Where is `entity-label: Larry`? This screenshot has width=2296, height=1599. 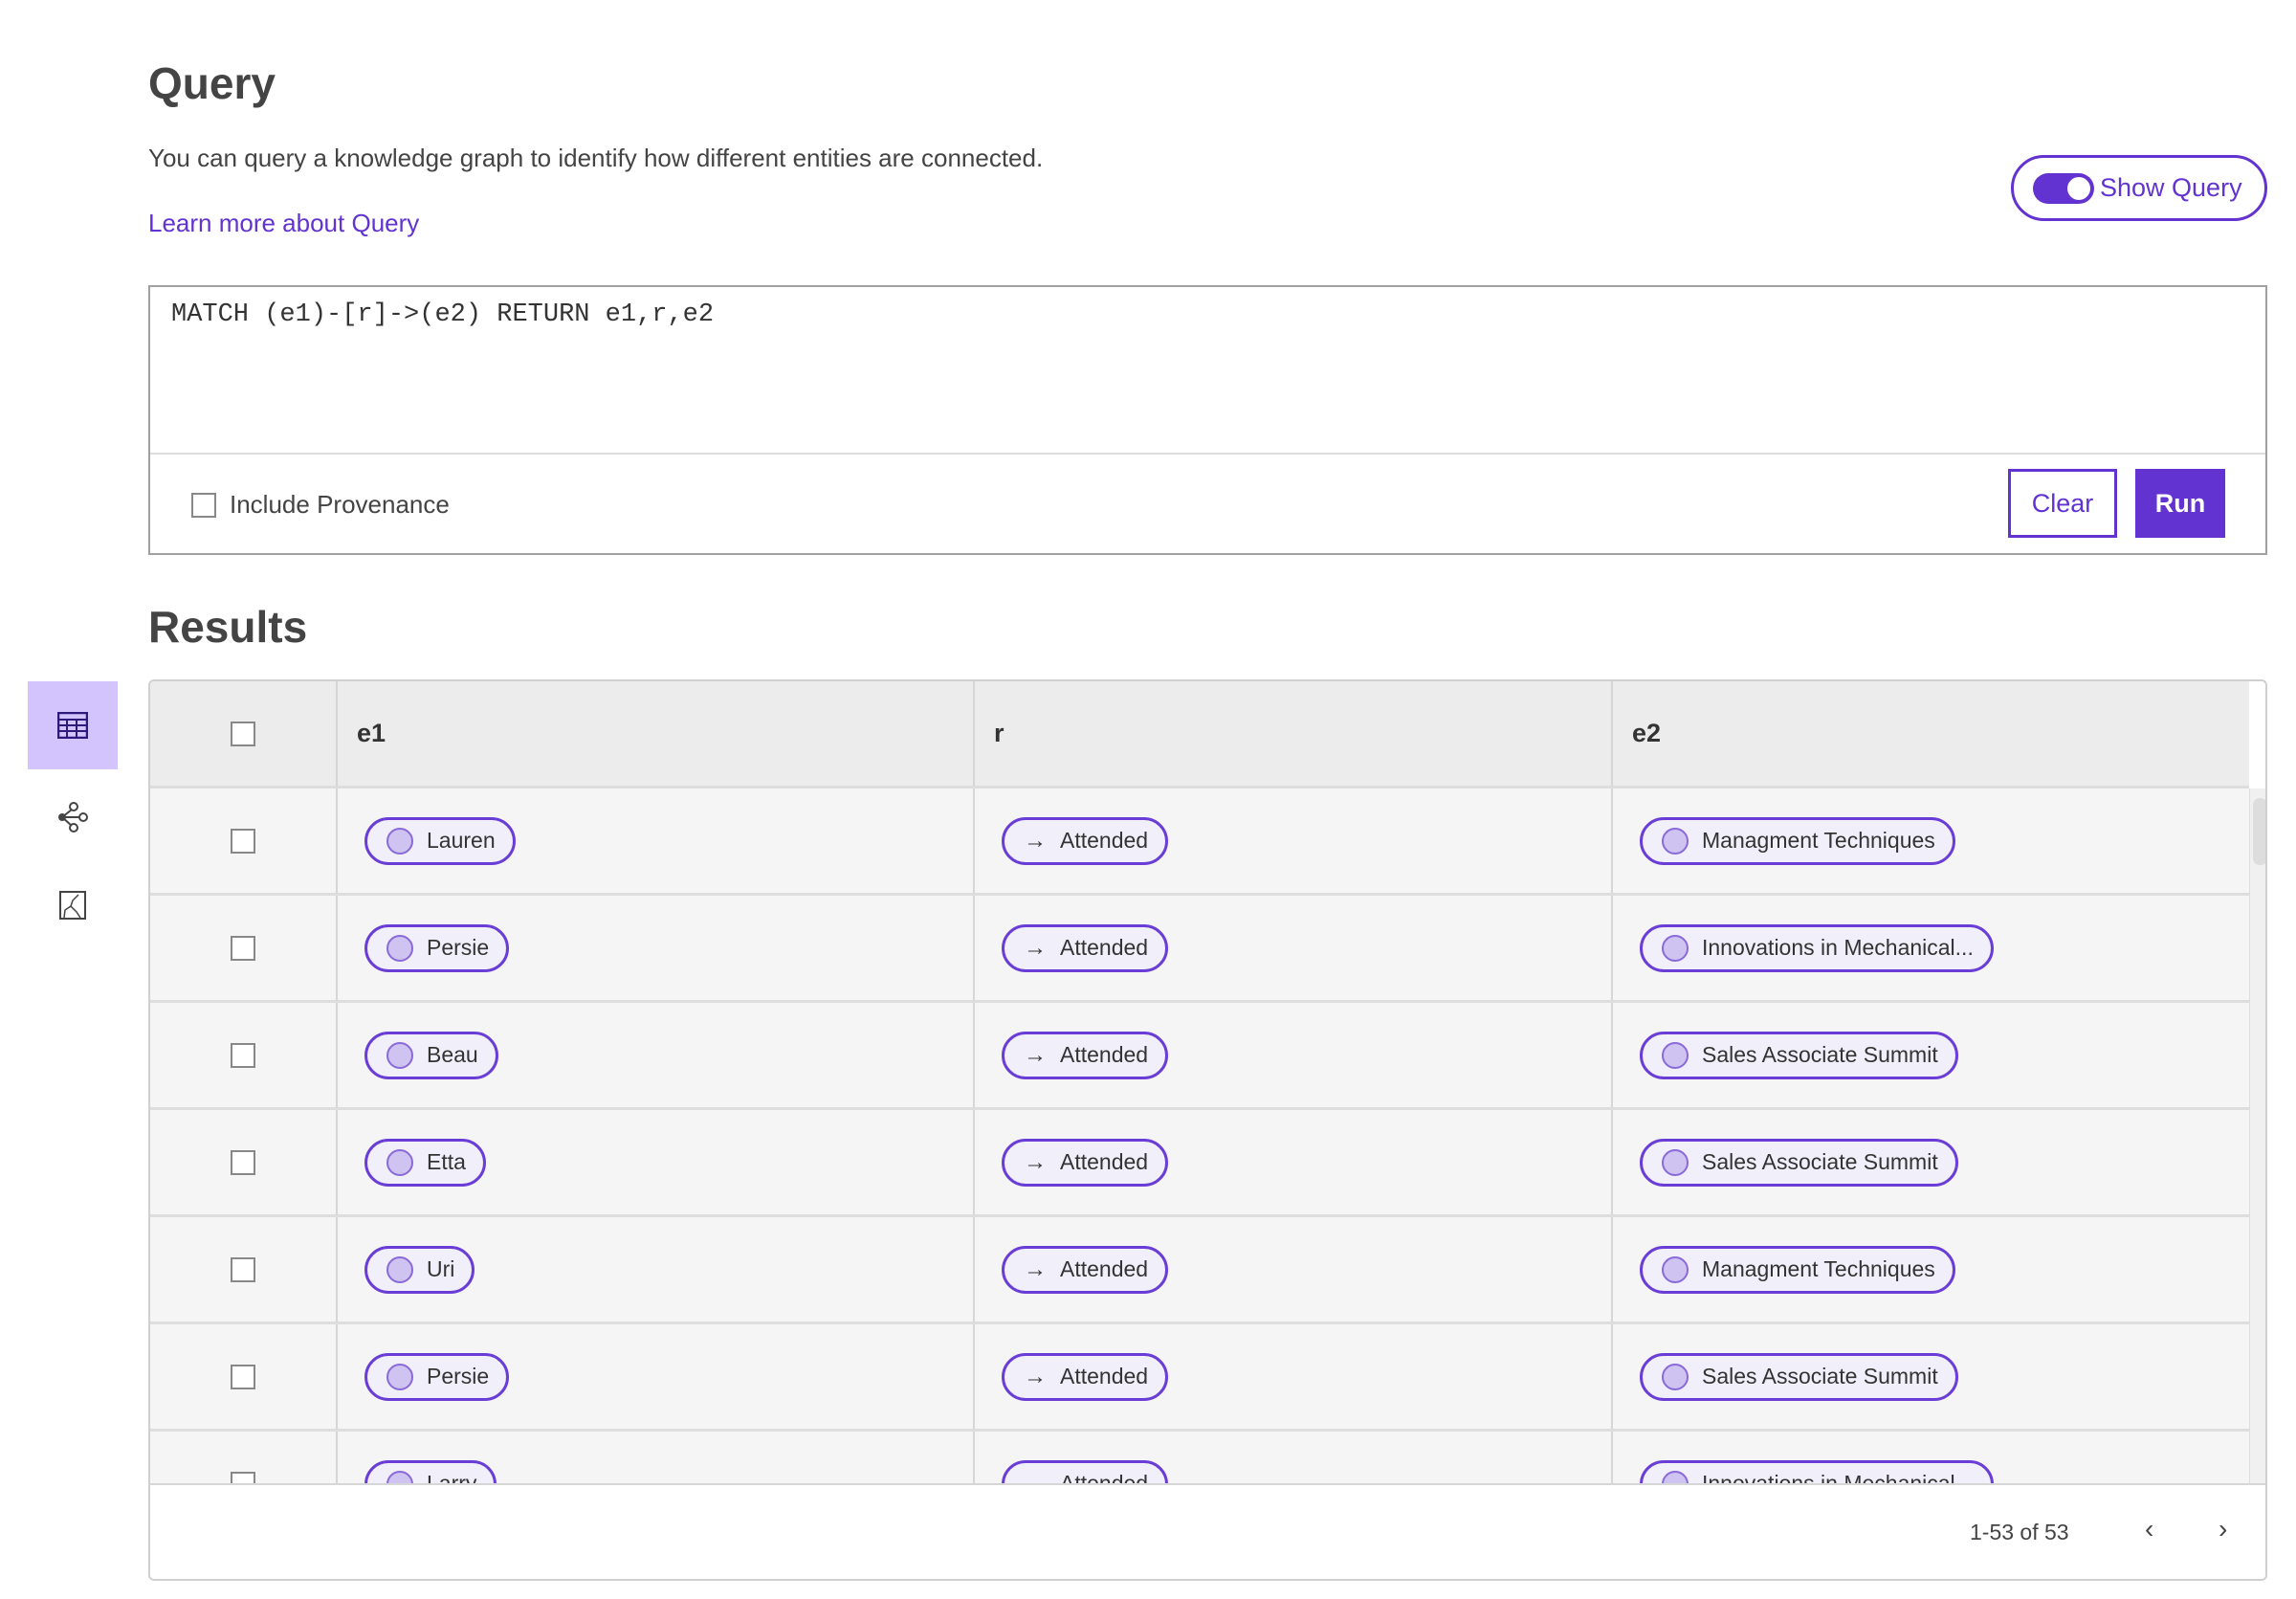 entity-label: Larry is located at coordinates (452, 1477).